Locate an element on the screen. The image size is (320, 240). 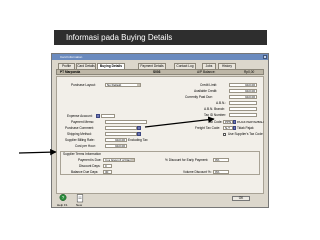
abn-branch-label: A.B.N. Branch: is located at coordinates (215, 109).